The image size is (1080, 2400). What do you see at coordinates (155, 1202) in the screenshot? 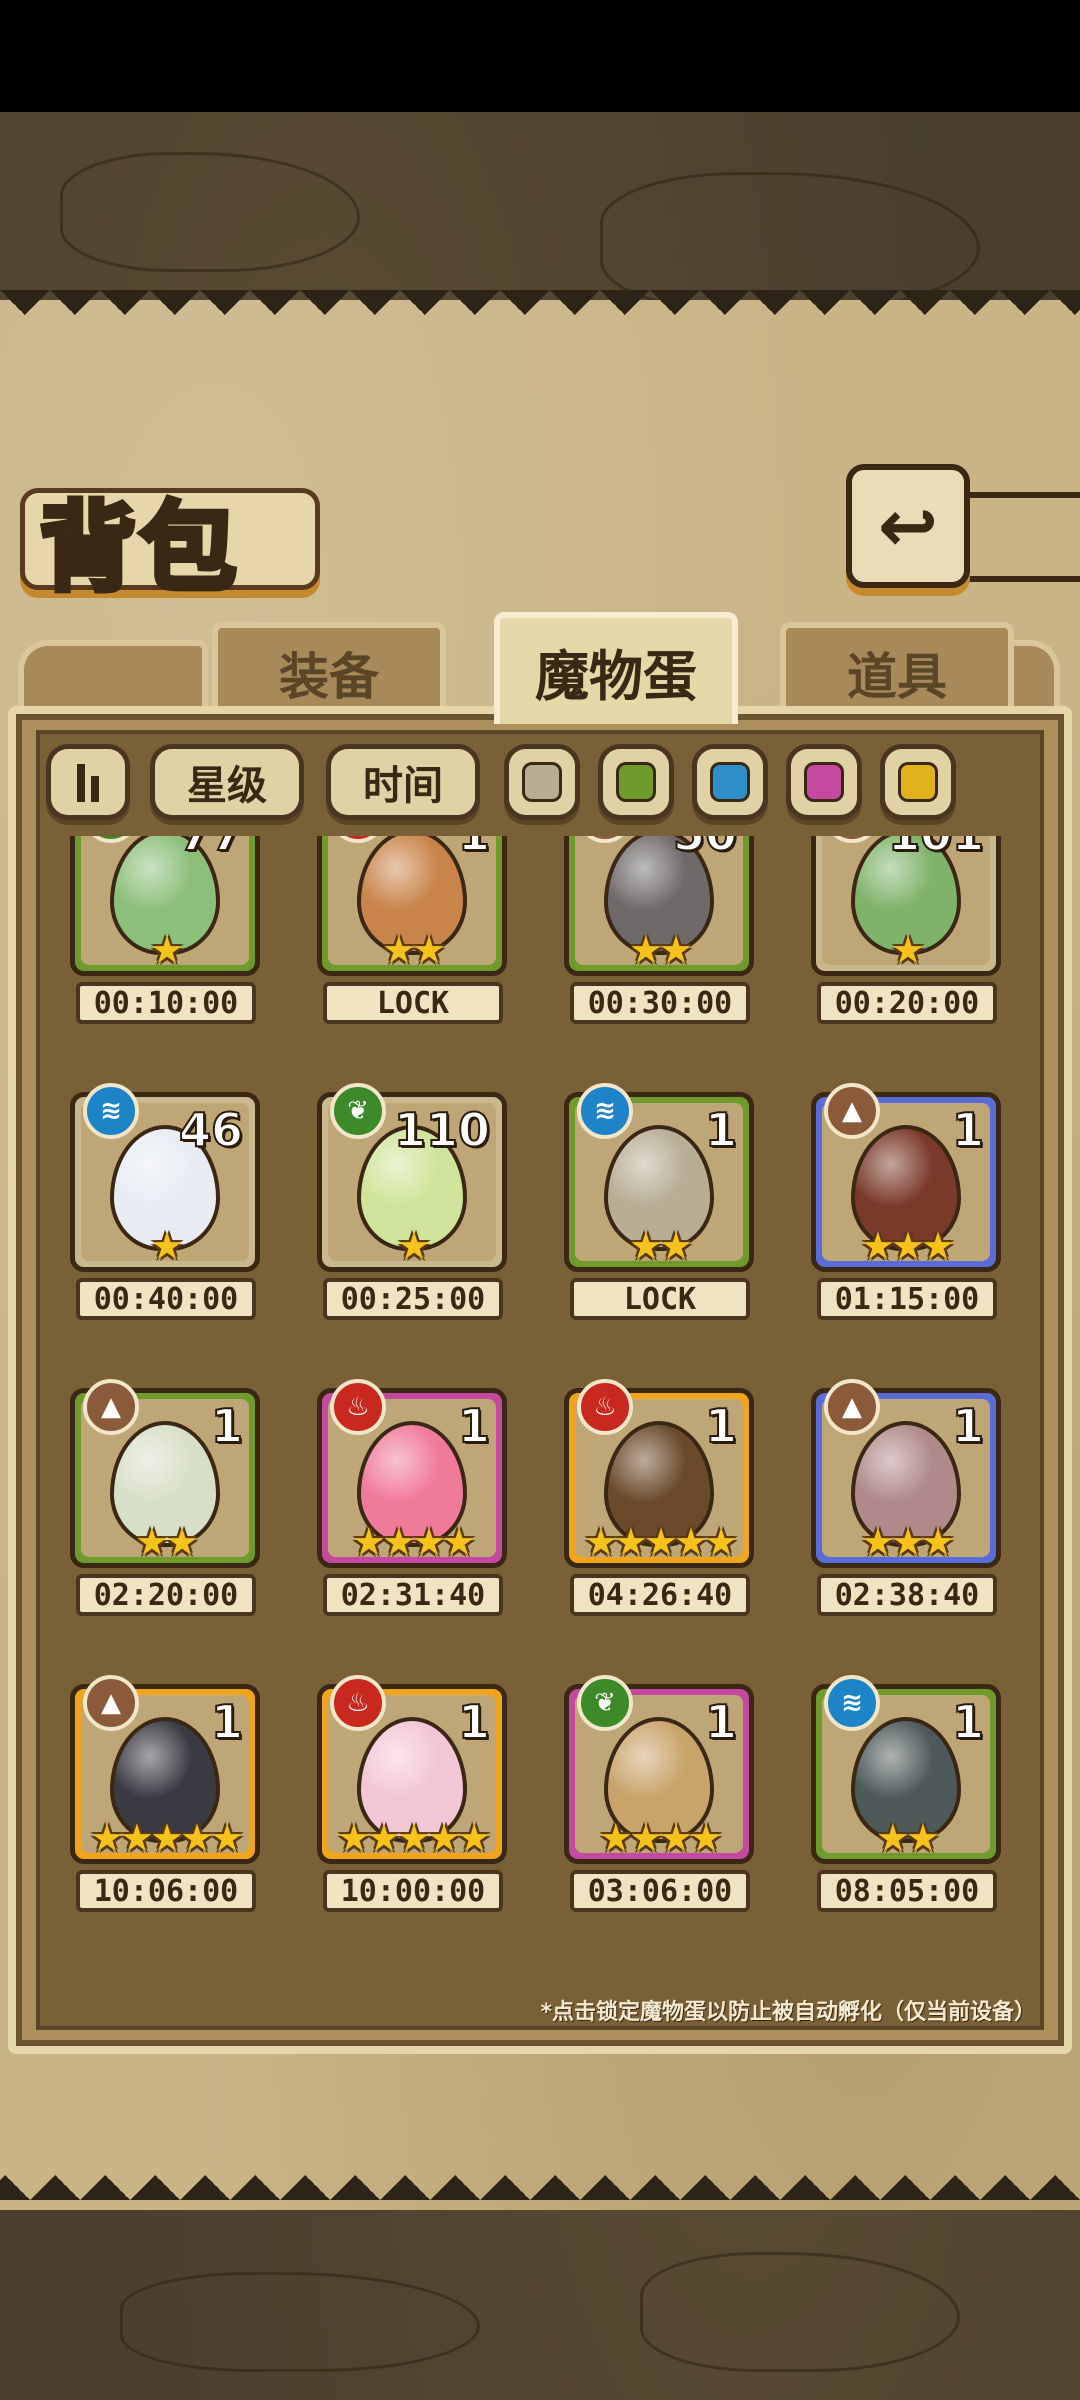
I see `egg-card: 46 ≋ ★ 00:40:00` at bounding box center [155, 1202].